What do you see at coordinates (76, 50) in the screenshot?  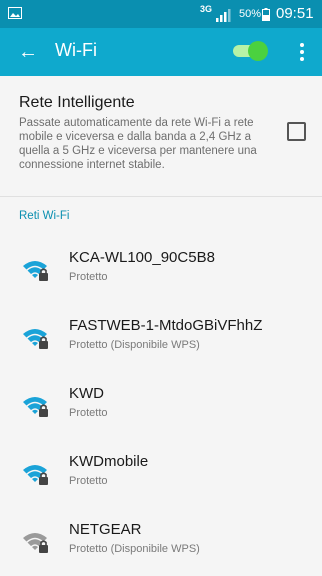 I see `page-title: Wi-Fi` at bounding box center [76, 50].